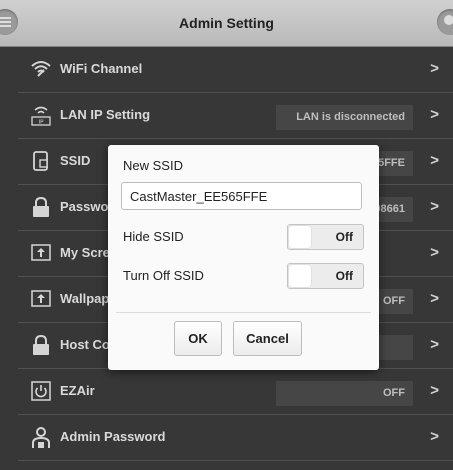  Describe the element at coordinates (163, 275) in the screenshot. I see `turn-off-ssid-label: Turn Off SSID` at that location.